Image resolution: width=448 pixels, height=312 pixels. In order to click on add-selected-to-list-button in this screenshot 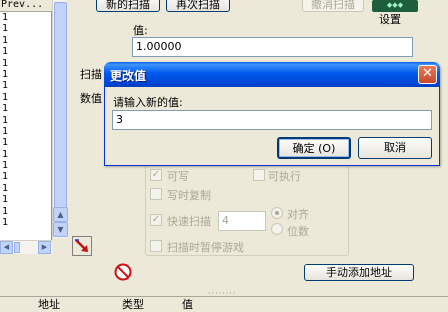, I will do `click(82, 246)`.